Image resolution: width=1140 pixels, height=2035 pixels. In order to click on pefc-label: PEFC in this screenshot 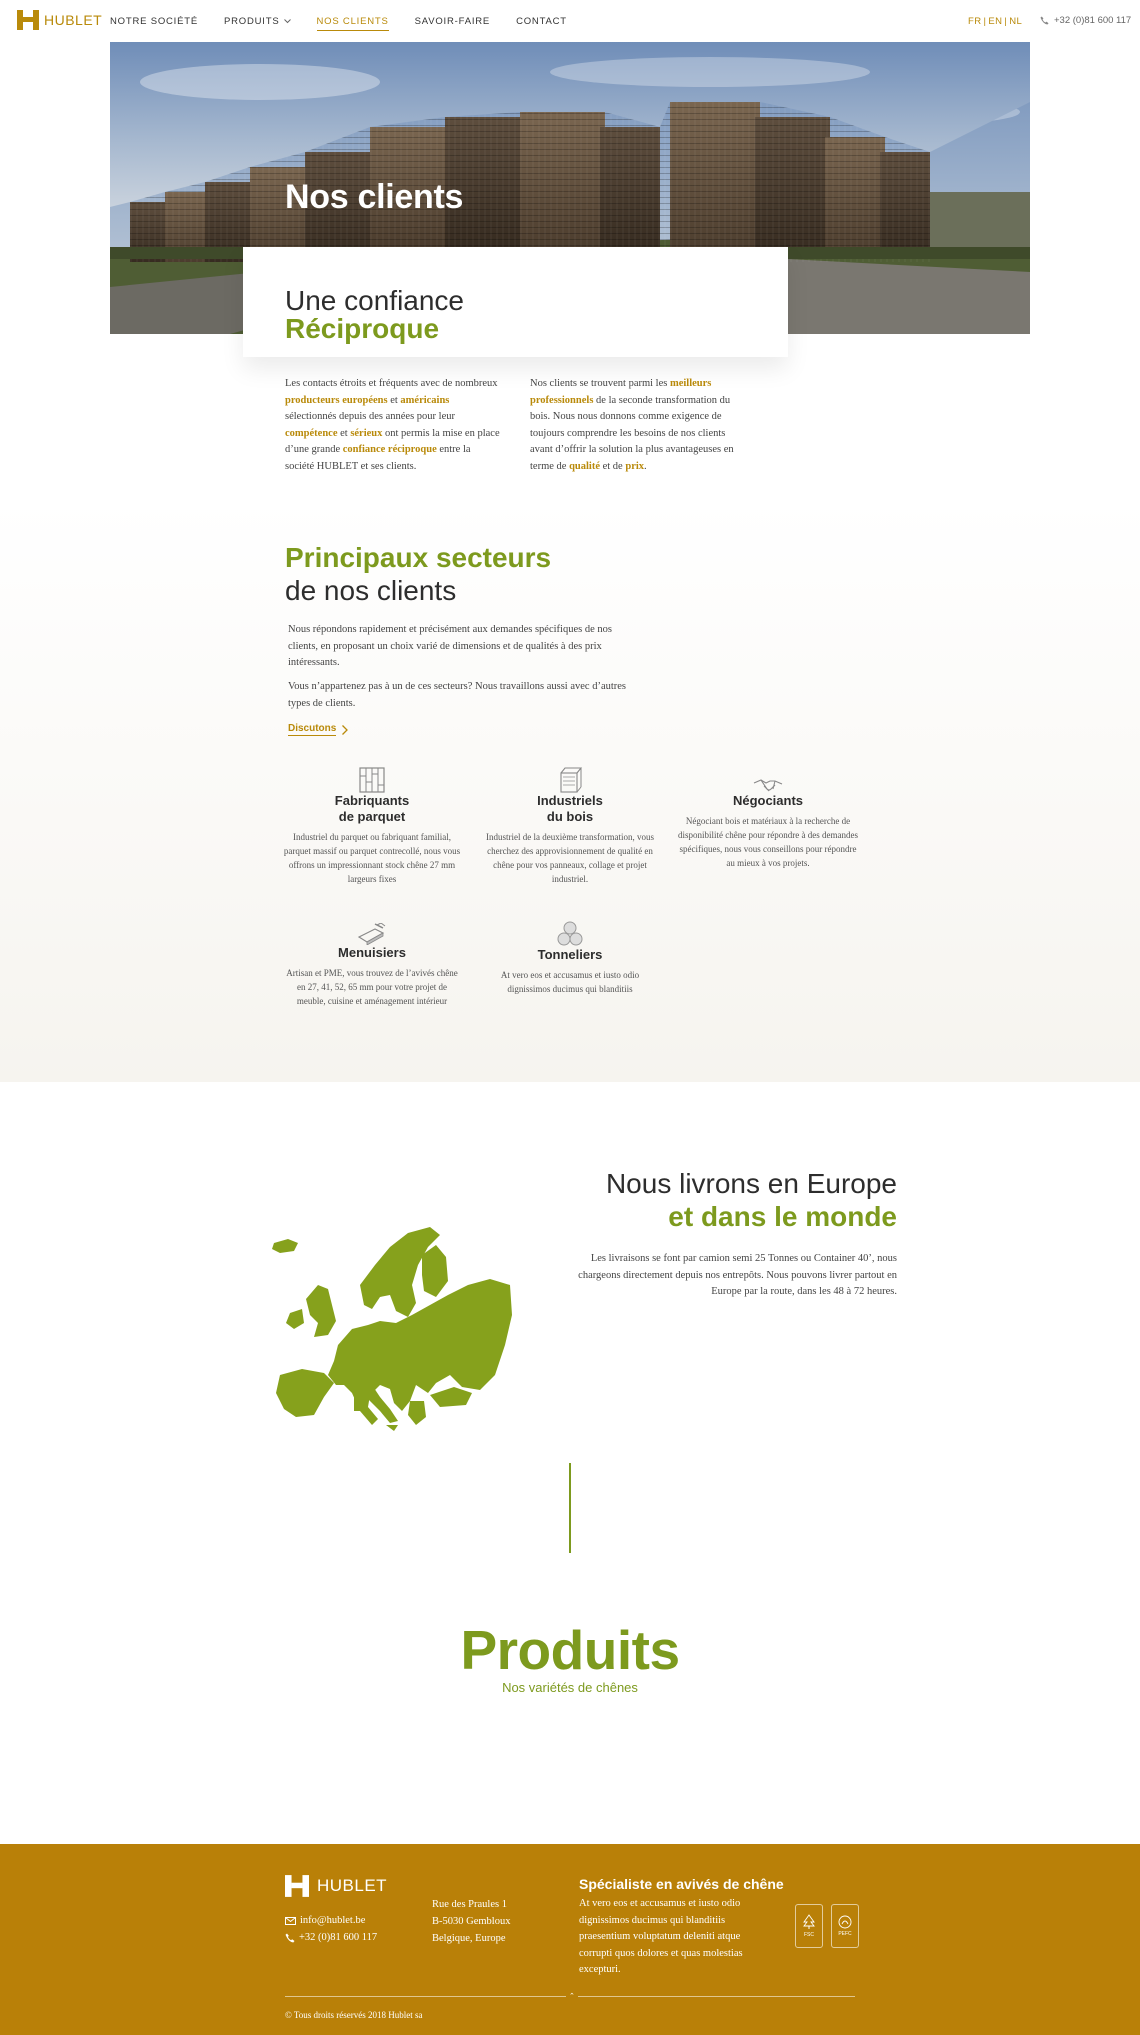, I will do `click(845, 1934)`.